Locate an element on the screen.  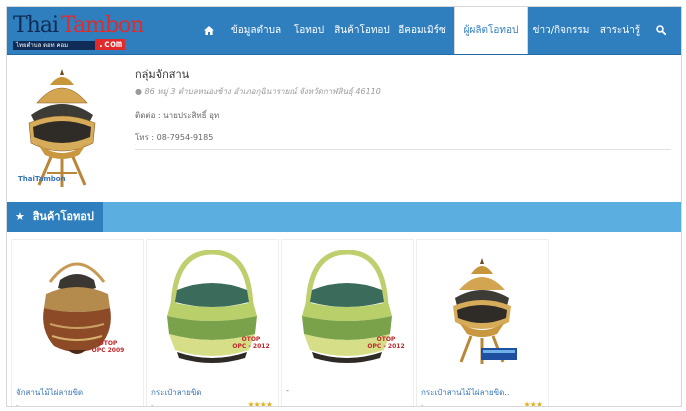
product-card: OTOP OPC - 2012 - is located at coordinates (347, 322).